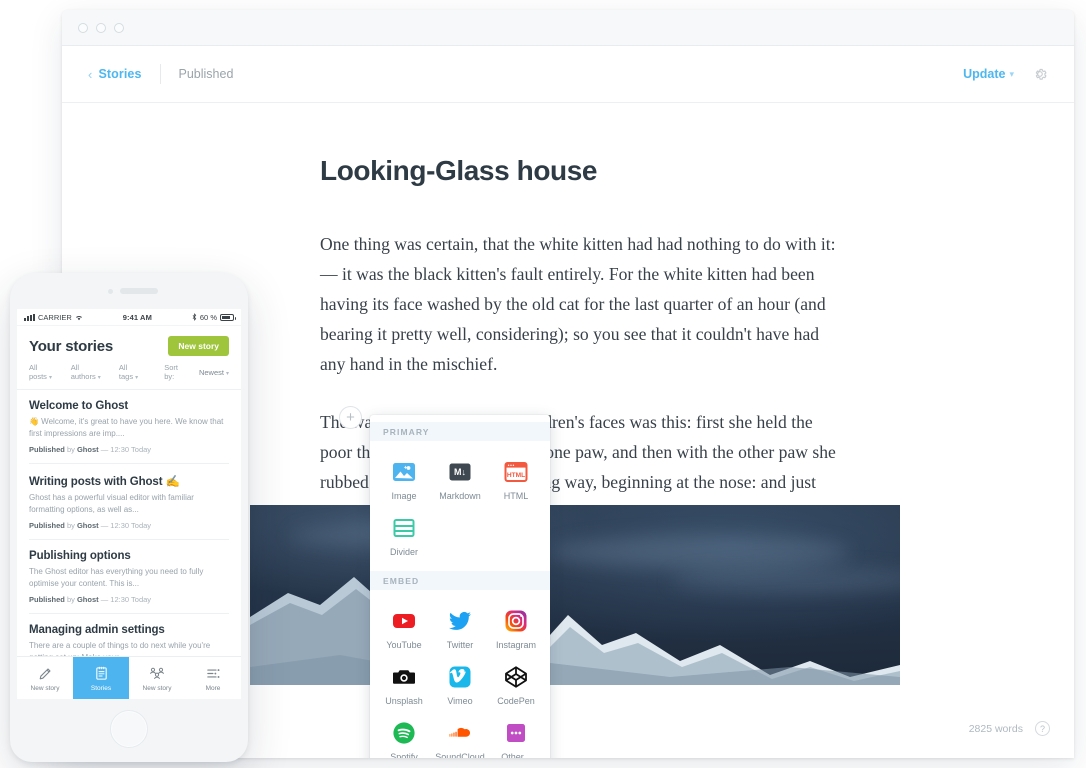 This screenshot has height=768, width=1086. Describe the element at coordinates (575, 631) in the screenshot. I see `mountain-silhouette` at that location.